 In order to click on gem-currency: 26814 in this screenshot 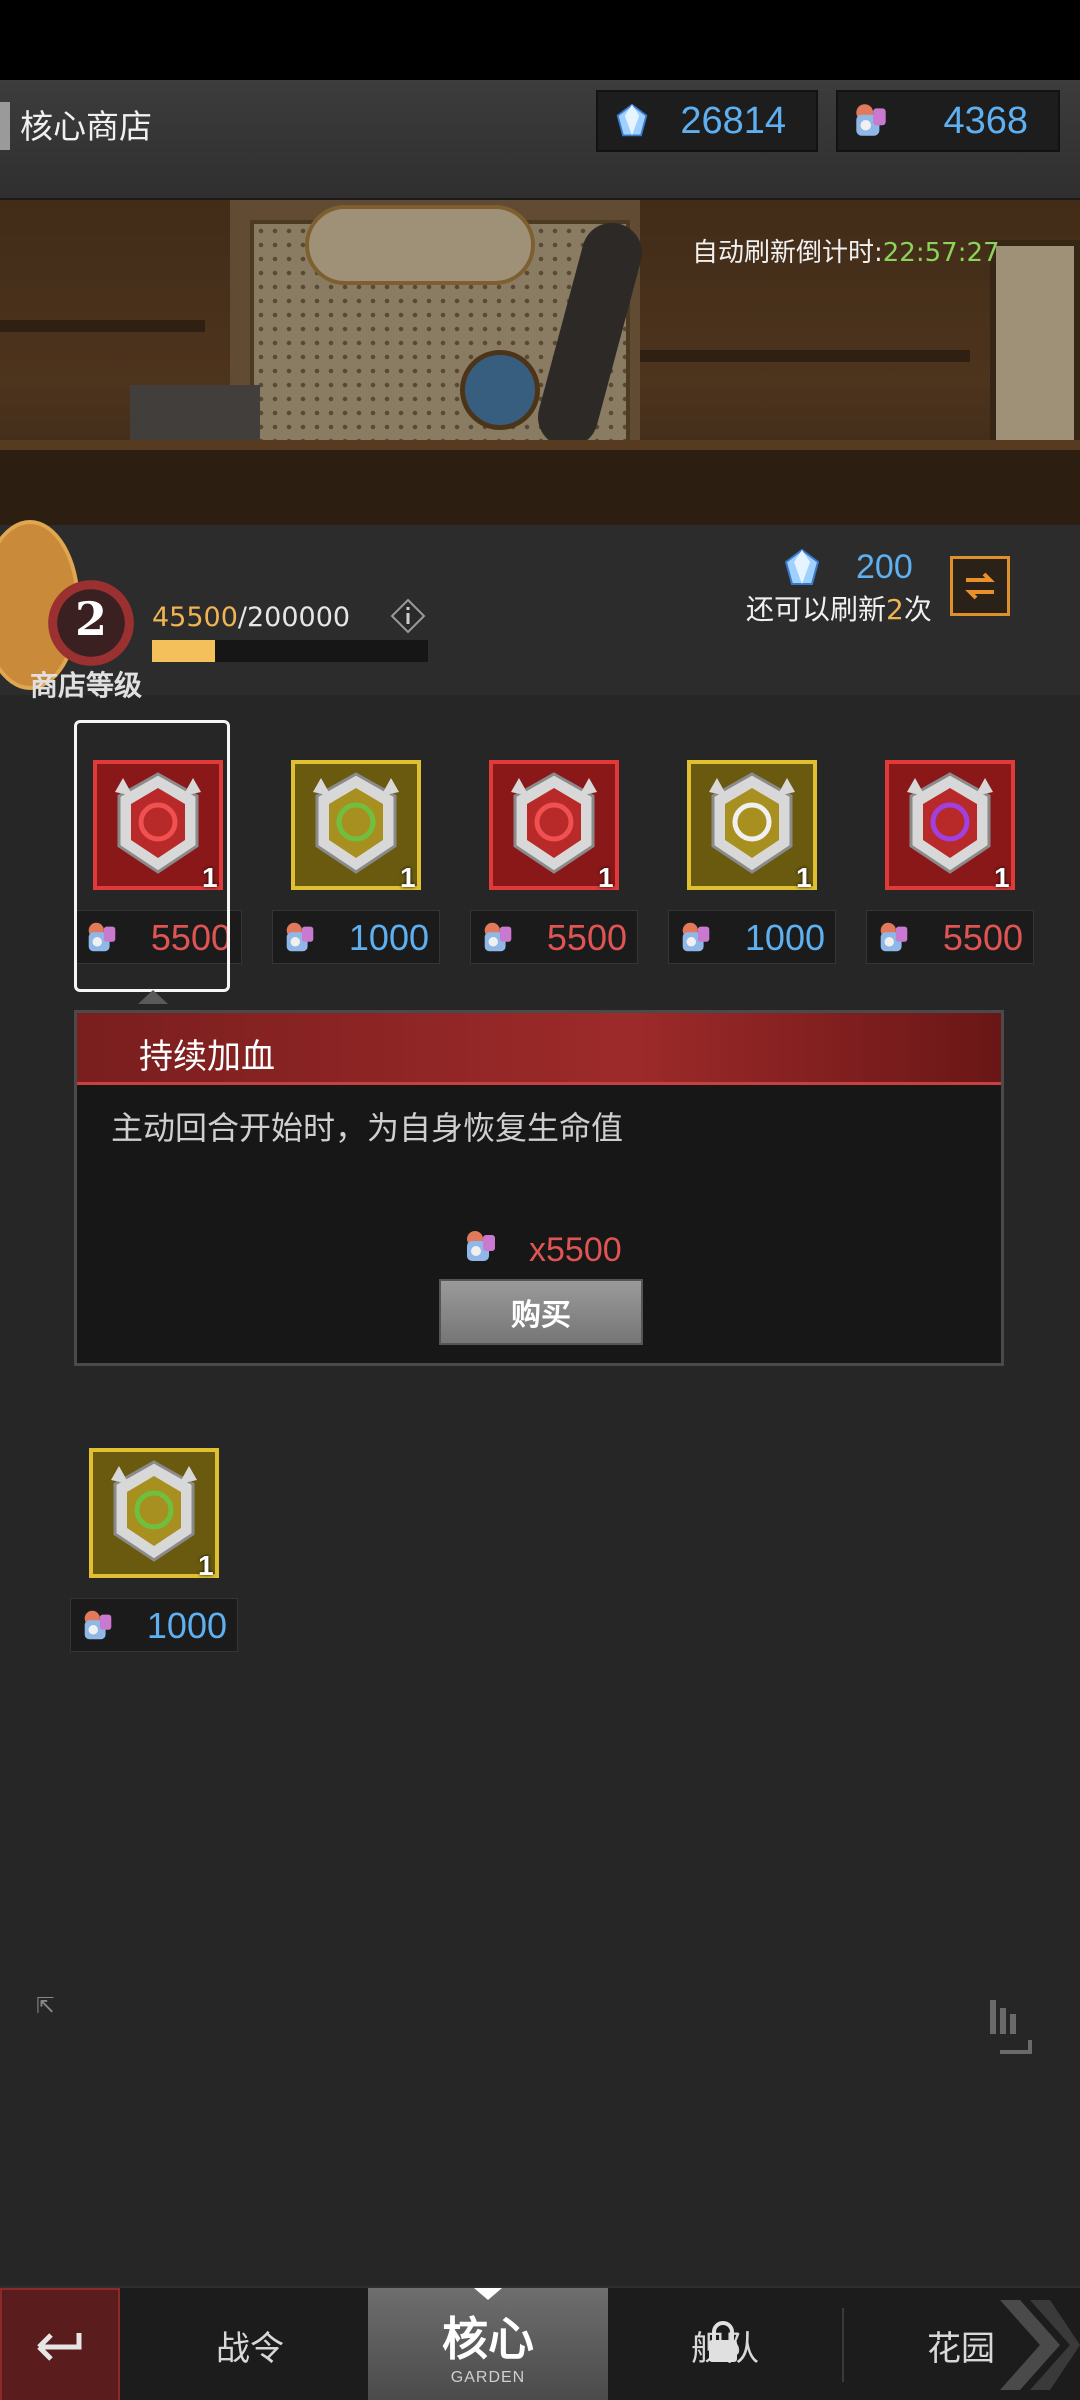, I will do `click(707, 121)`.